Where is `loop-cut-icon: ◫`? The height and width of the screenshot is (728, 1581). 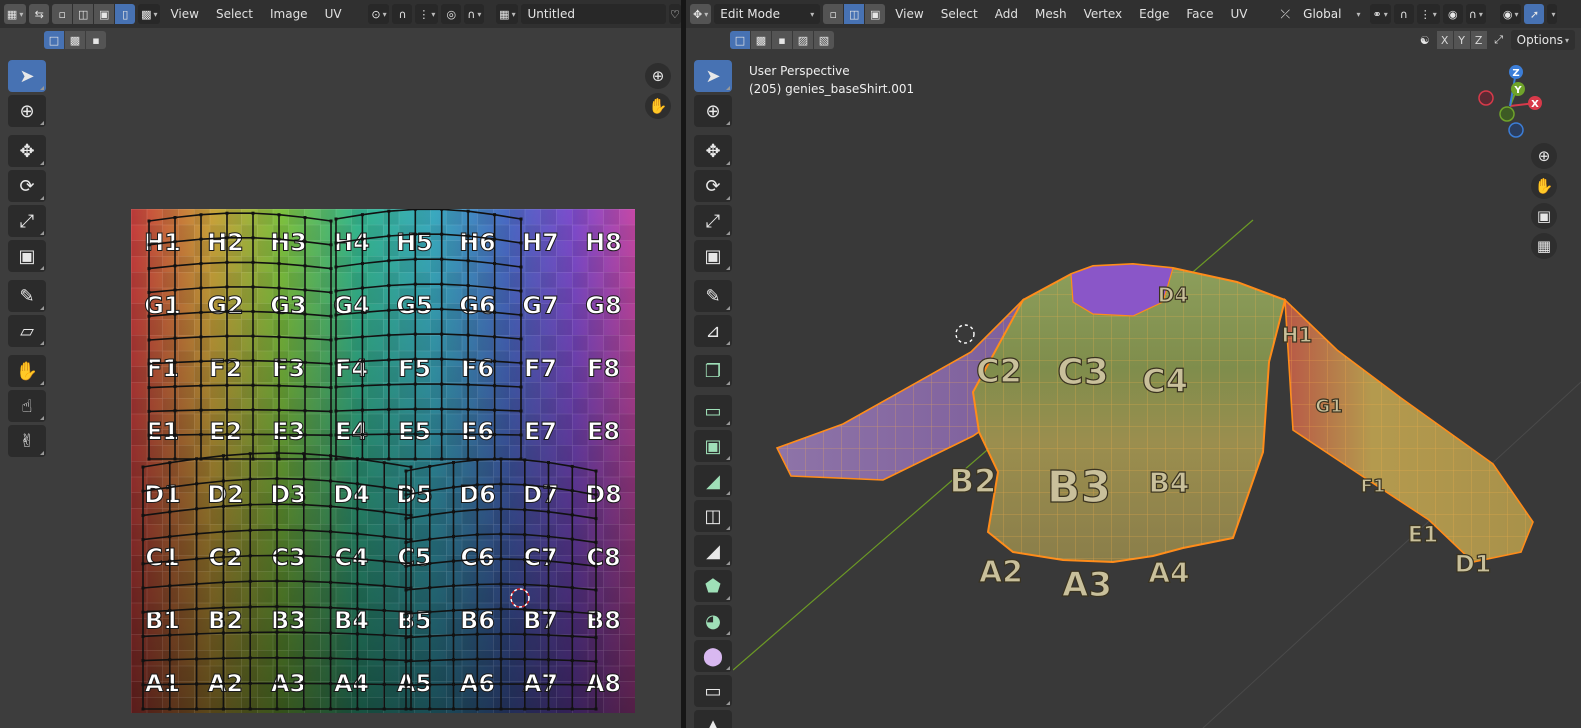
loop-cut-icon: ◫ is located at coordinates (713, 516).